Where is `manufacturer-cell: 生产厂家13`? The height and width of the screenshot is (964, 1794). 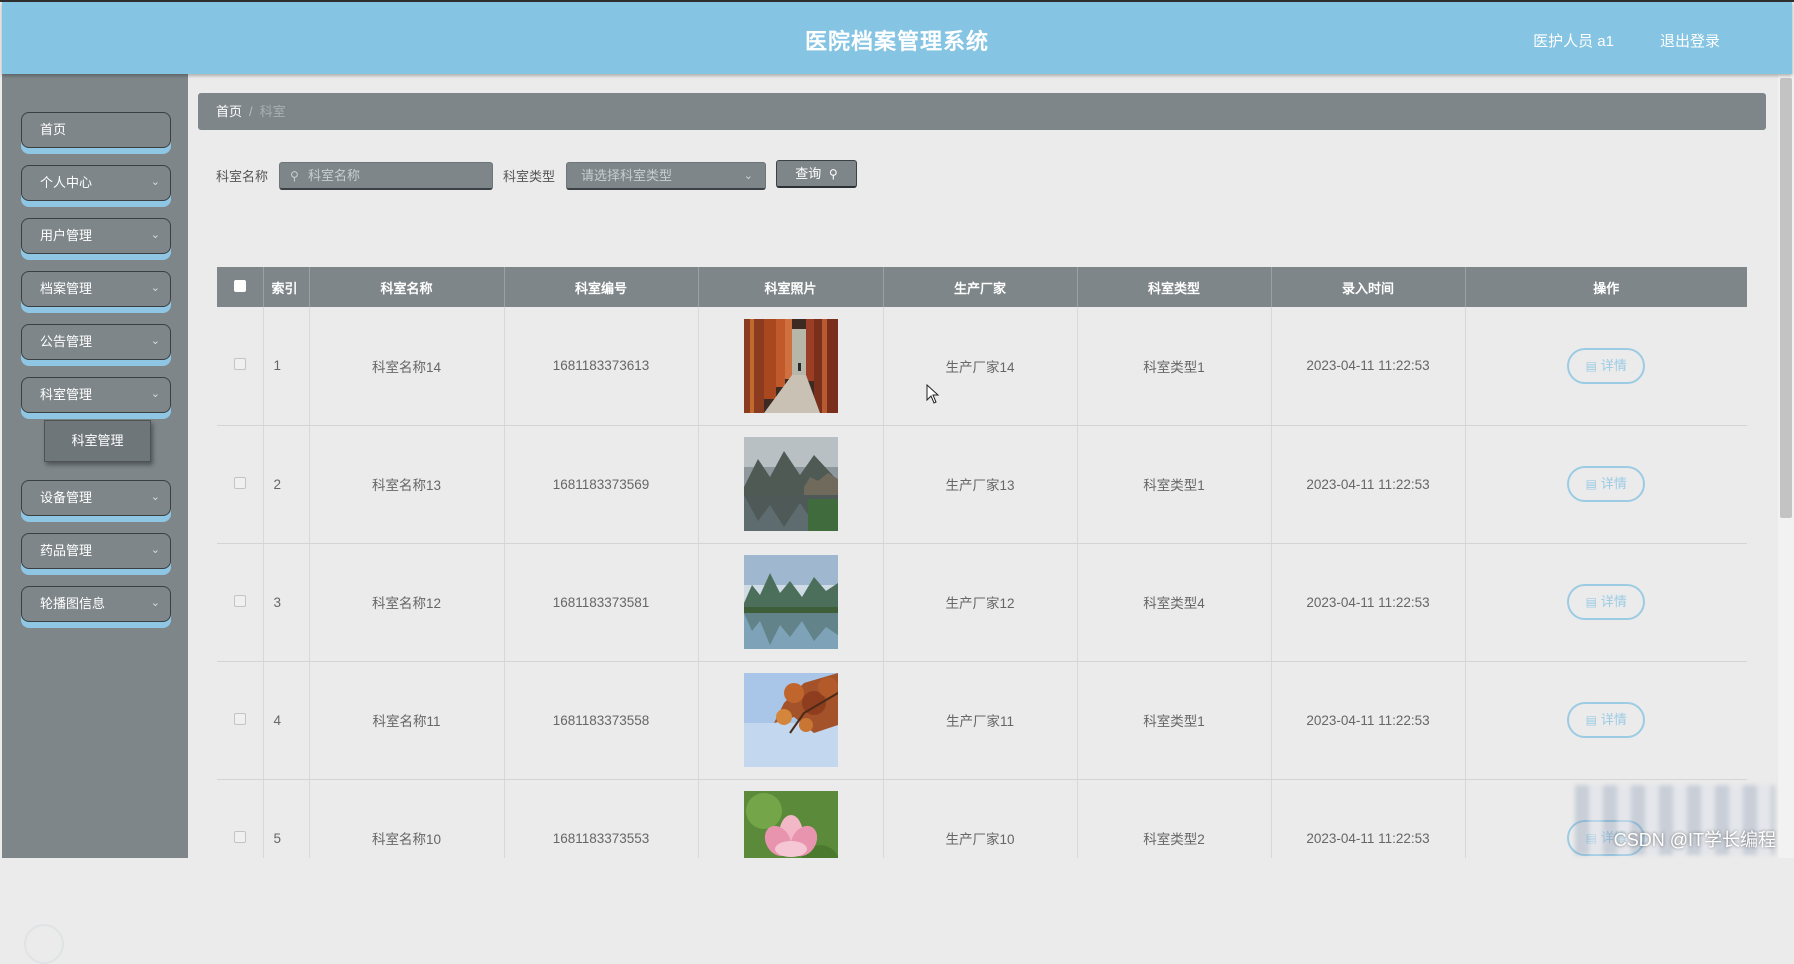 manufacturer-cell: 生产厂家13 is located at coordinates (980, 484).